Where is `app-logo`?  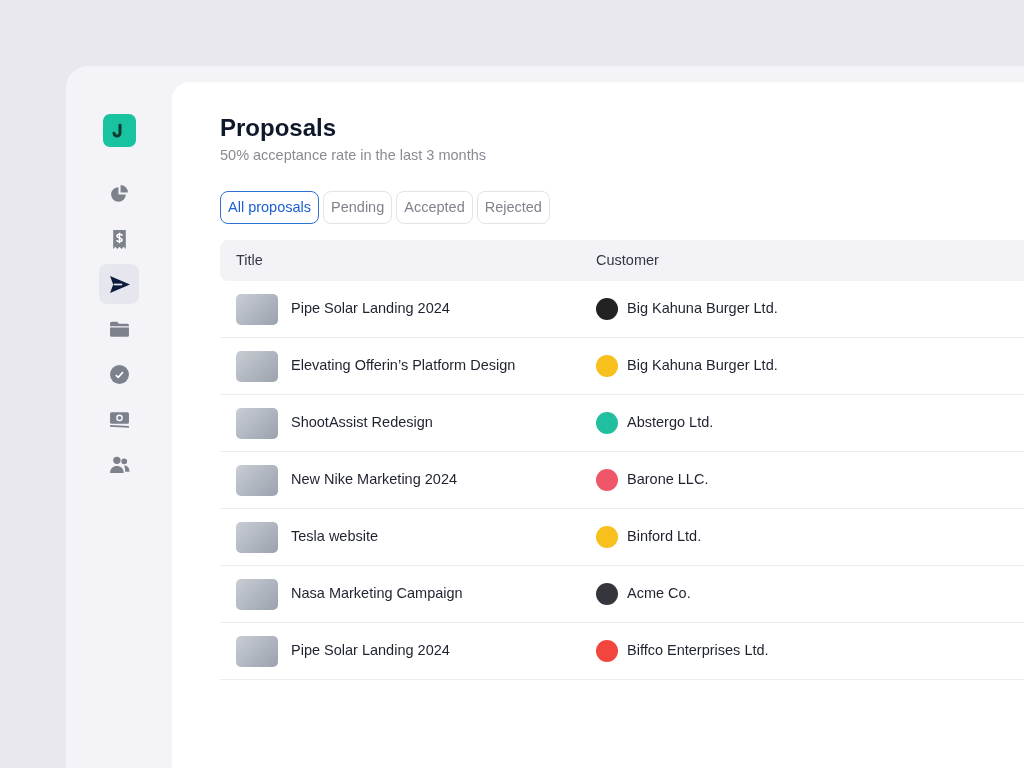
app-logo is located at coordinates (119, 130).